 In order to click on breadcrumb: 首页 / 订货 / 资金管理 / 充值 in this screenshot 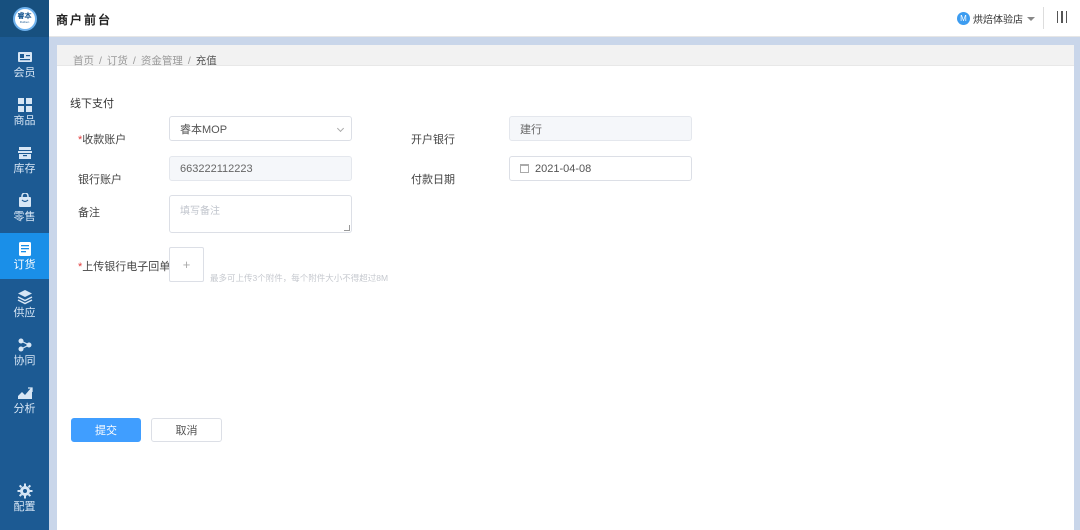, I will do `click(145, 60)`.